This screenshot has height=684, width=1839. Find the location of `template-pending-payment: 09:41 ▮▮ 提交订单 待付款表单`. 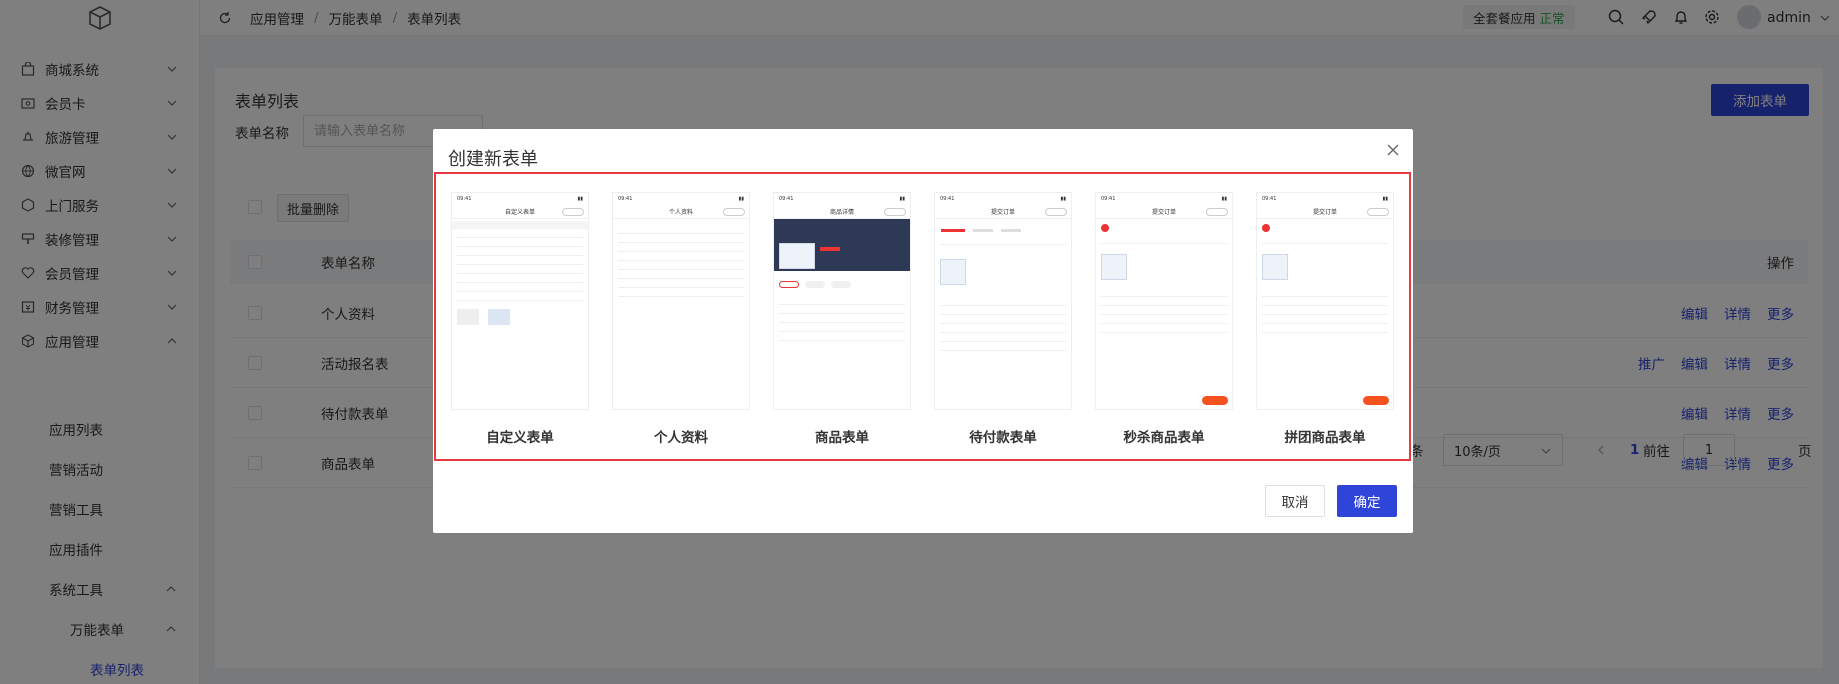

template-pending-payment: 09:41 ▮▮ 提交订单 待付款表单 is located at coordinates (1003, 319).